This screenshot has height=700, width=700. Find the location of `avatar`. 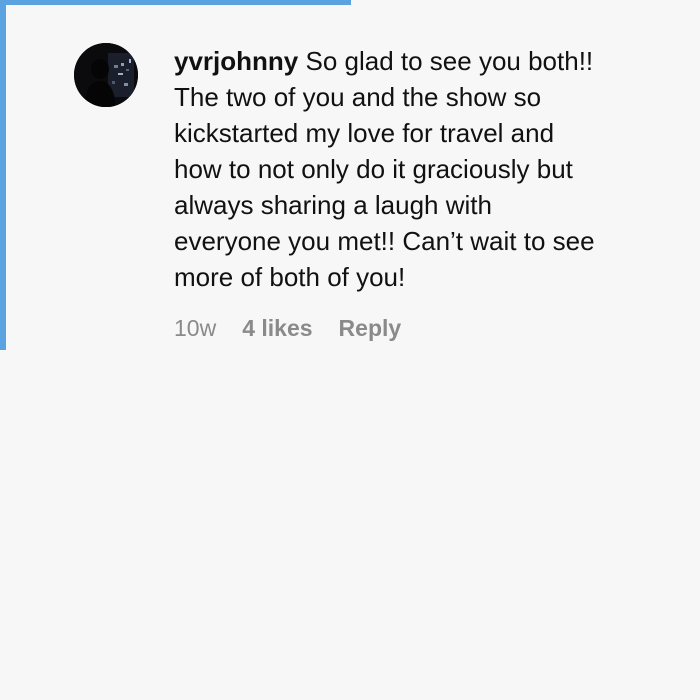

avatar is located at coordinates (106, 75).